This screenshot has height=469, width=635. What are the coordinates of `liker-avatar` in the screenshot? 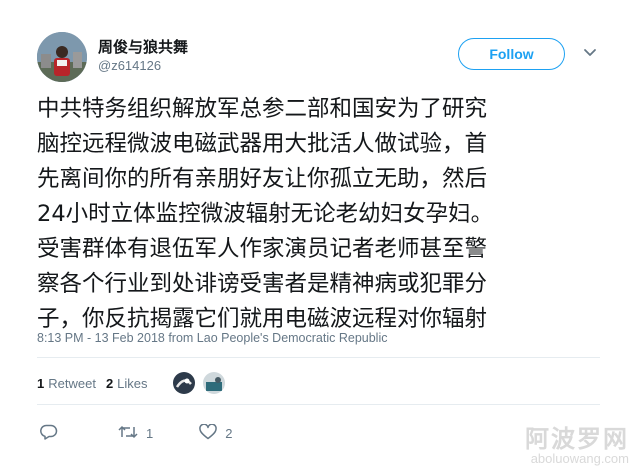 It's located at (184, 383).